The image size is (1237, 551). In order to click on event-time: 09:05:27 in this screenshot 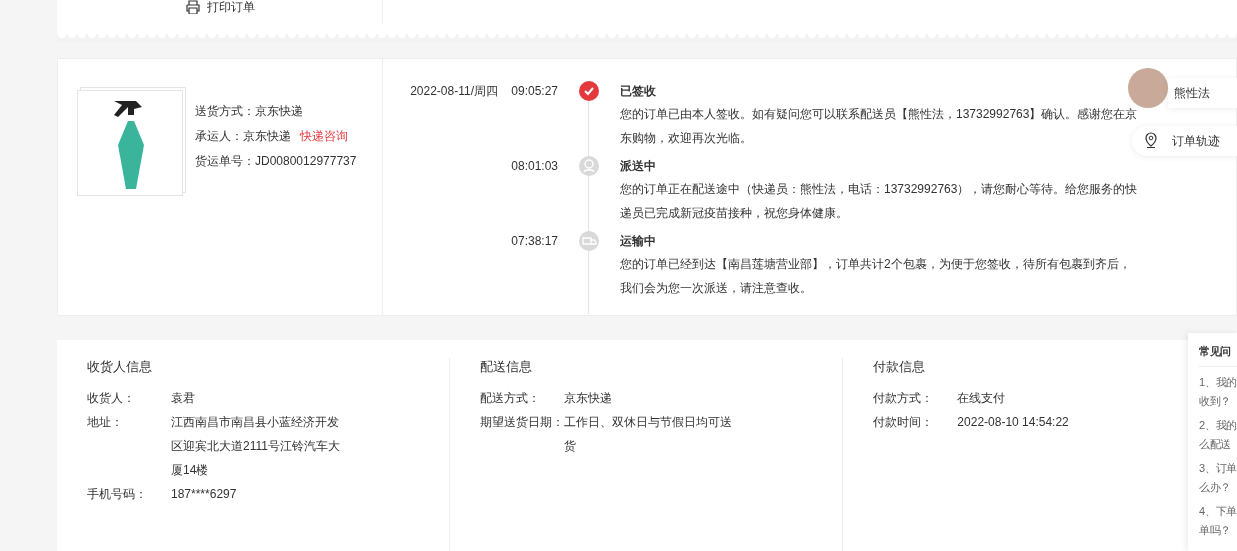, I will do `click(534, 91)`.